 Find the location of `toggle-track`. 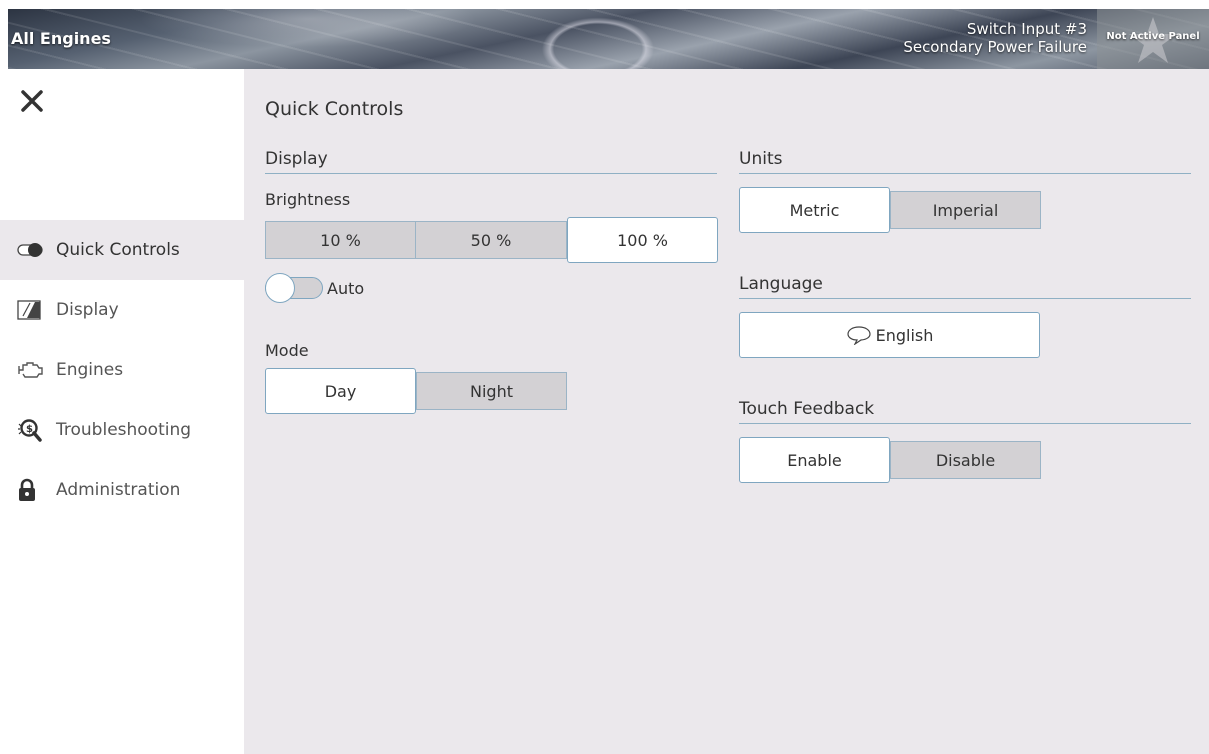

toggle-track is located at coordinates (294, 288).